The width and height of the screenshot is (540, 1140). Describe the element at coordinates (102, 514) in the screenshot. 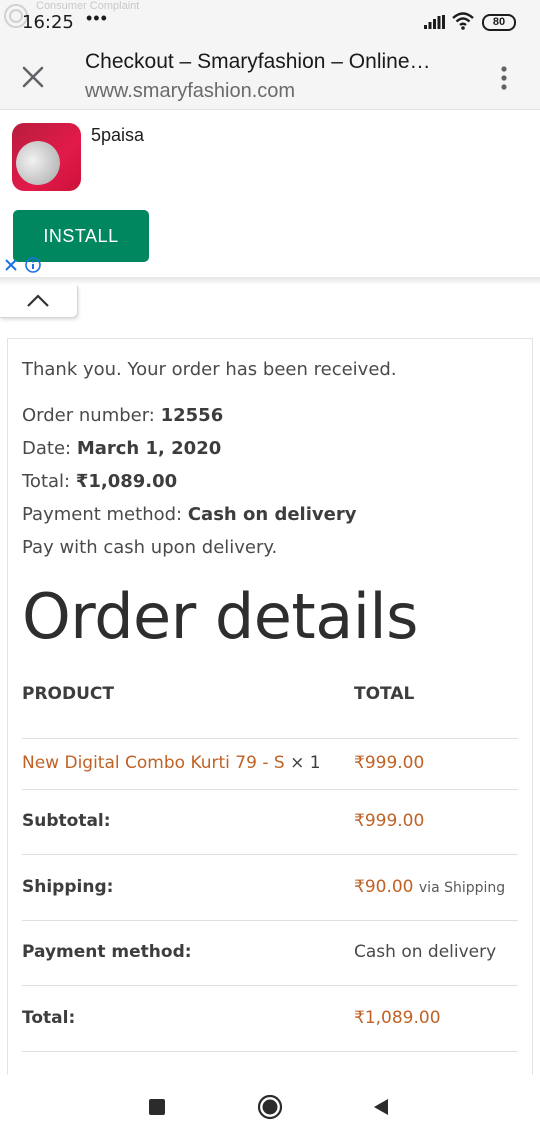

I see `payment-method-label: Payment method:` at that location.